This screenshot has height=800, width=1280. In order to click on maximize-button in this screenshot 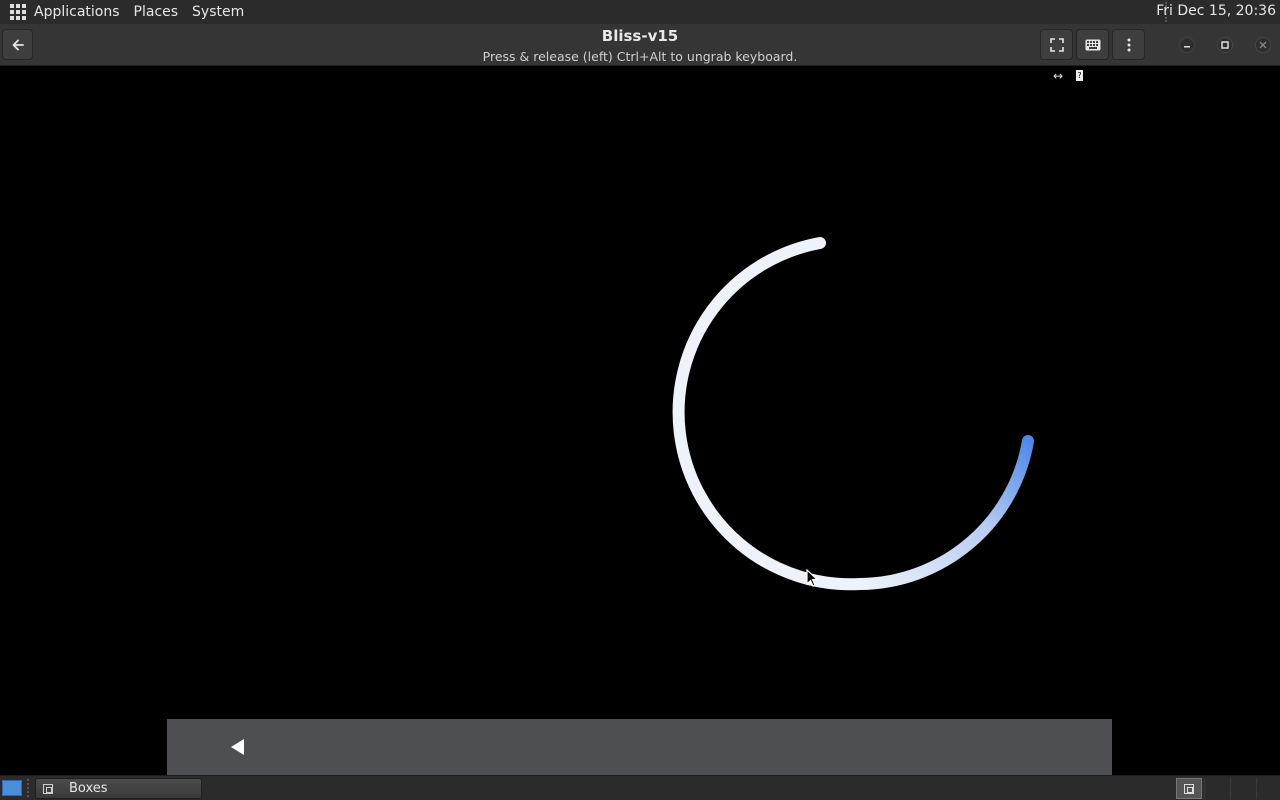, I will do `click(1225, 45)`.